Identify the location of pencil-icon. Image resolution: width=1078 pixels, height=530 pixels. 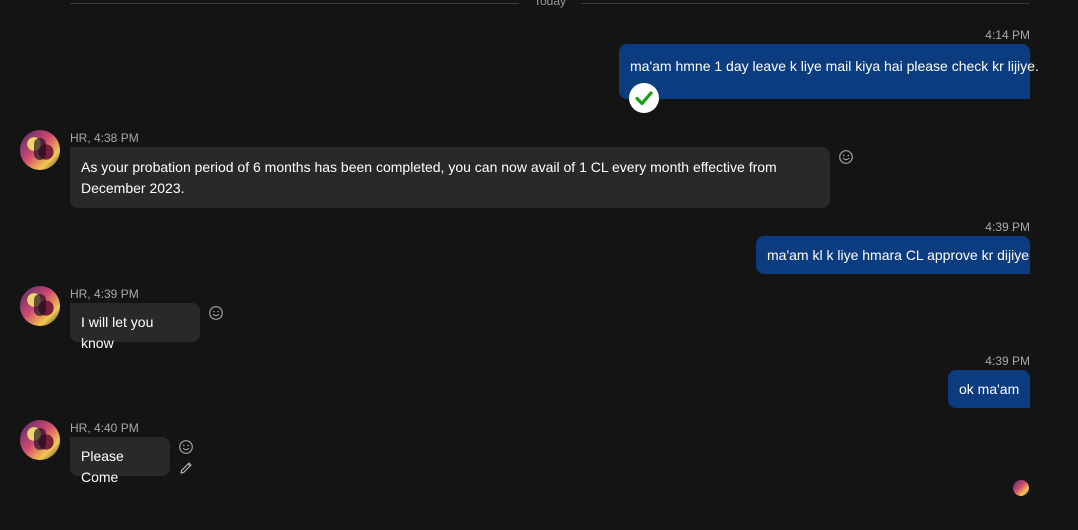
(186, 468).